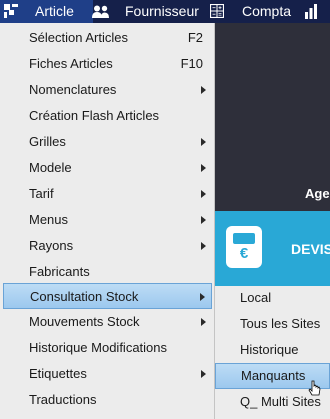  What do you see at coordinates (315, 389) in the screenshot?
I see `pointer-cursor-icon` at bounding box center [315, 389].